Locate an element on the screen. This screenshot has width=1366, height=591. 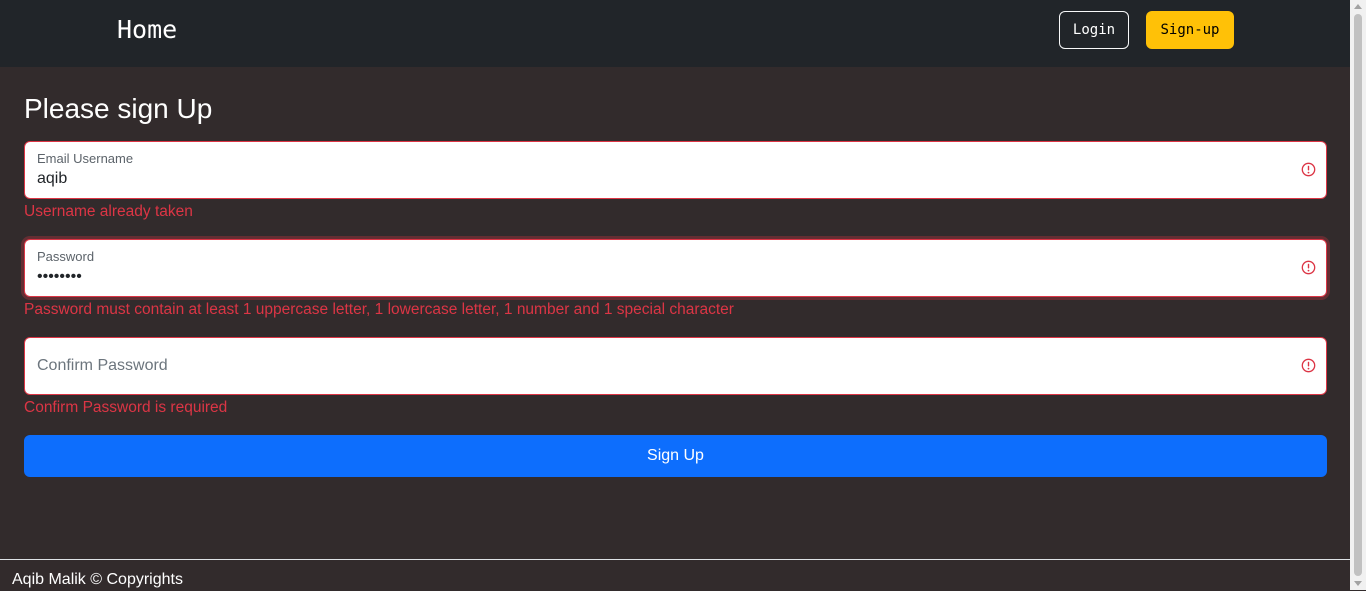
page-title: Please sign Up is located at coordinates (118, 108).